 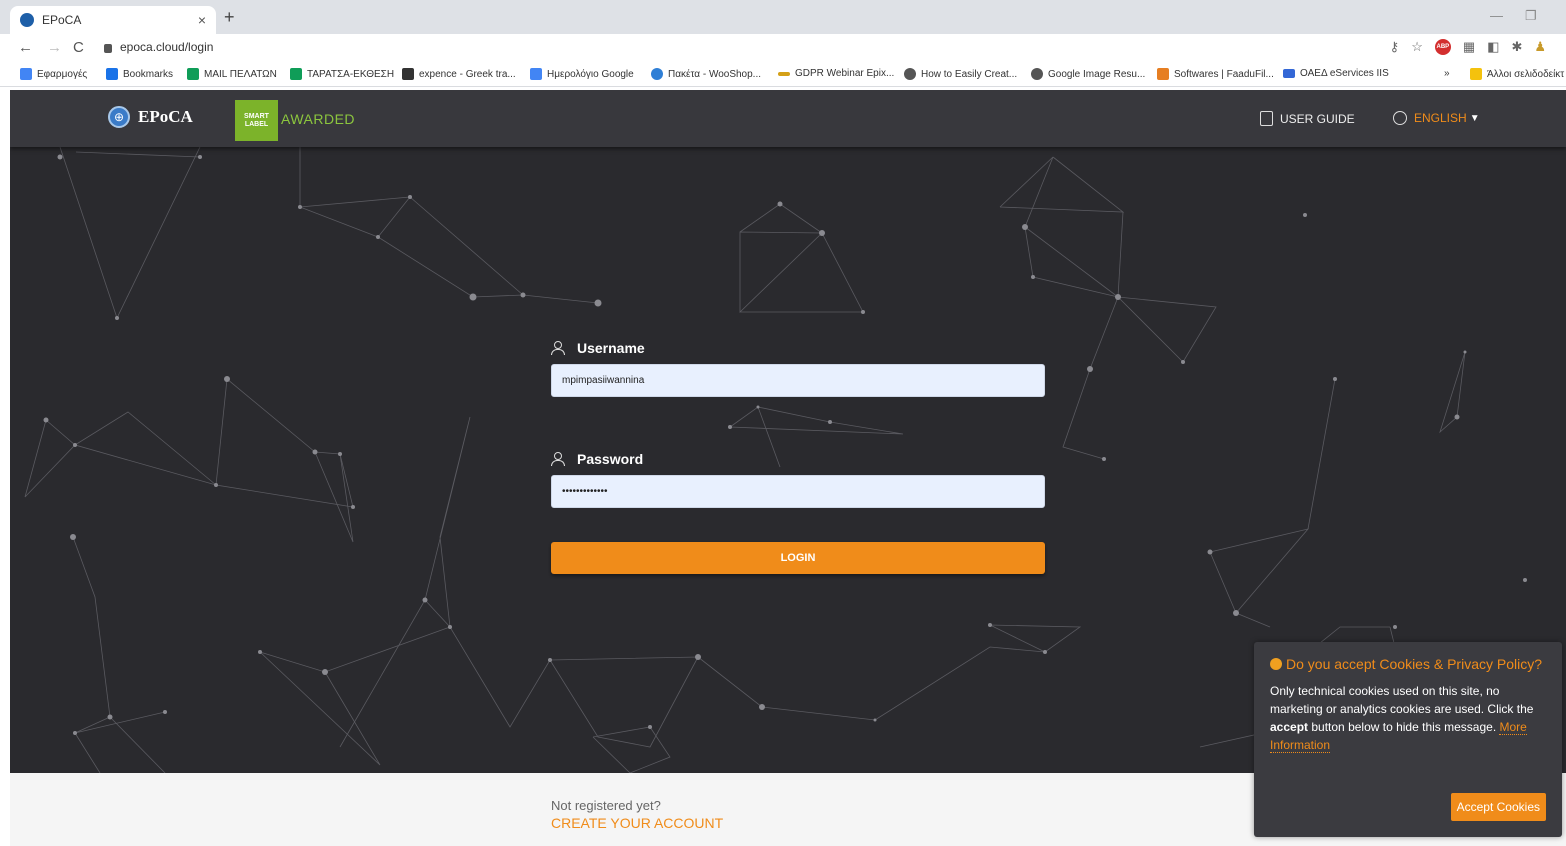 I want to click on forward-icon: →, so click(x=54, y=47).